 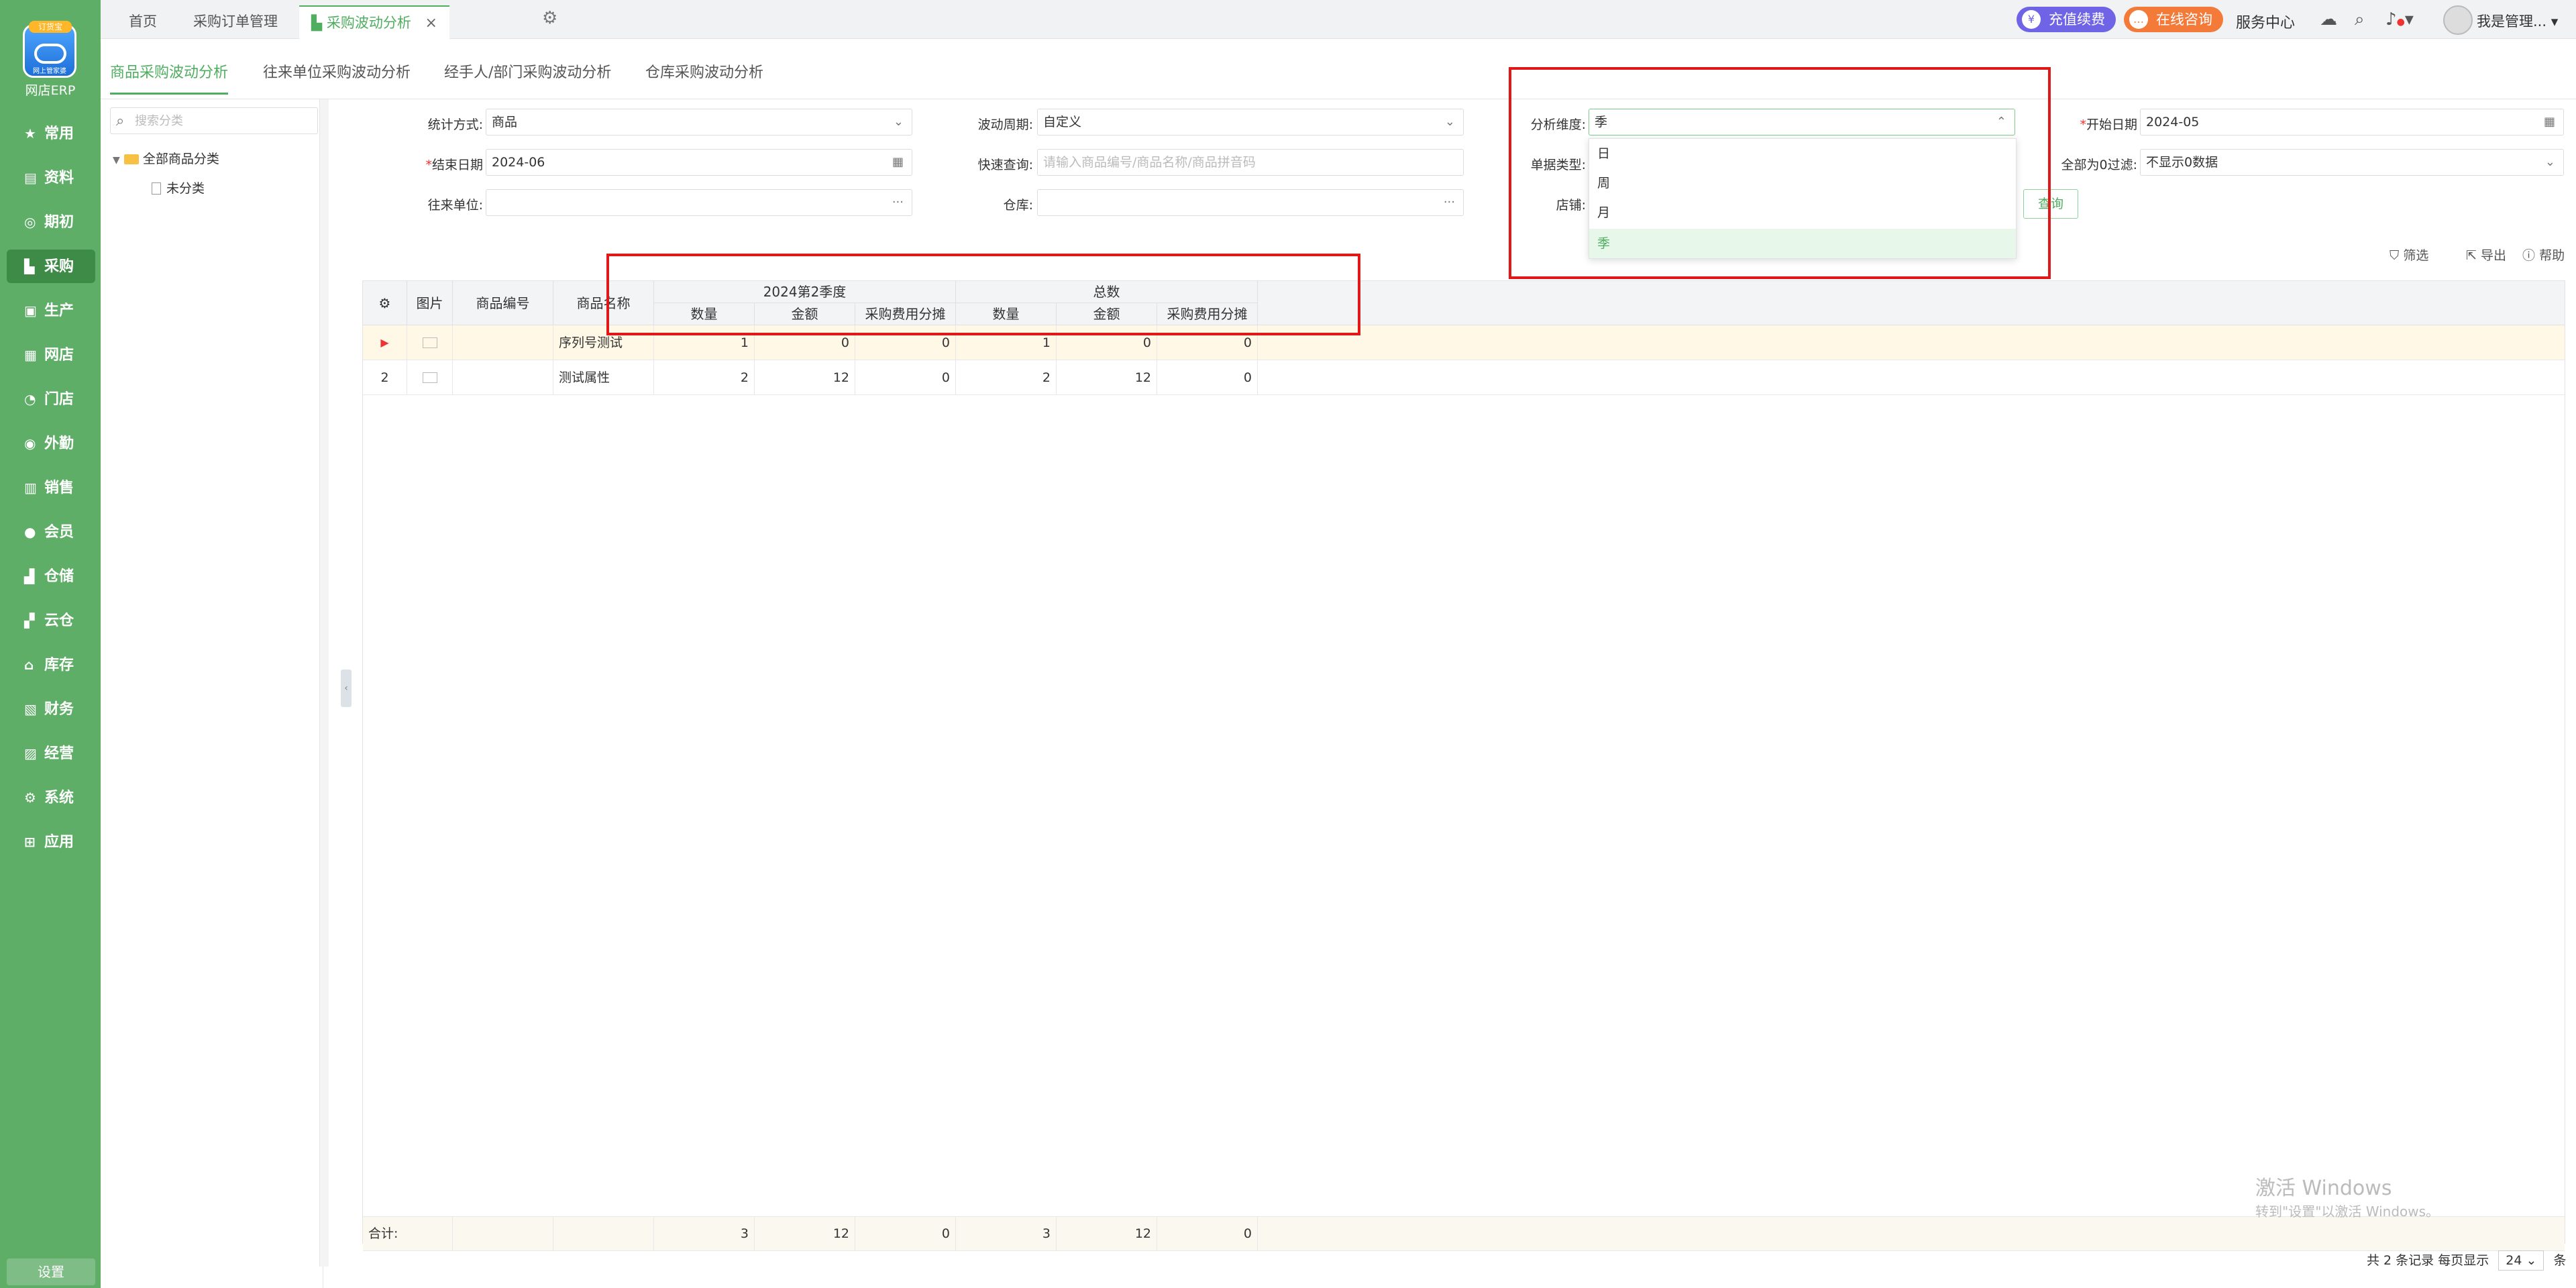 What do you see at coordinates (455, 124) in the screenshot?
I see `stat-mode-label: 统计方式:` at bounding box center [455, 124].